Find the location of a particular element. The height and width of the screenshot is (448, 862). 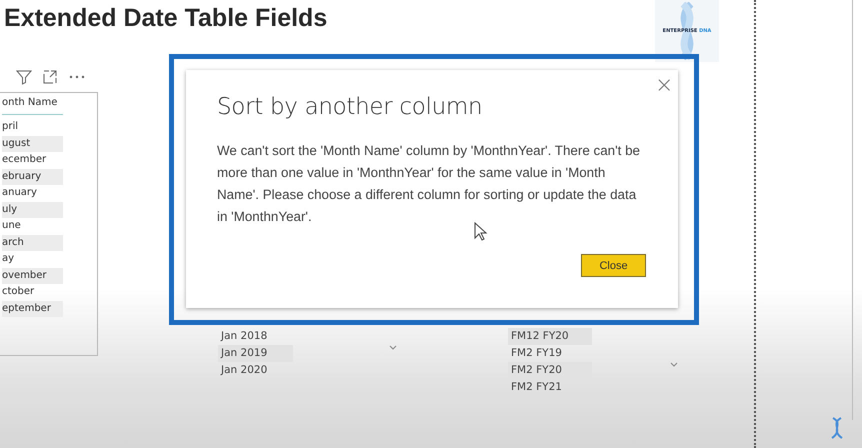

column-header: onth Name is located at coordinates (32, 104).